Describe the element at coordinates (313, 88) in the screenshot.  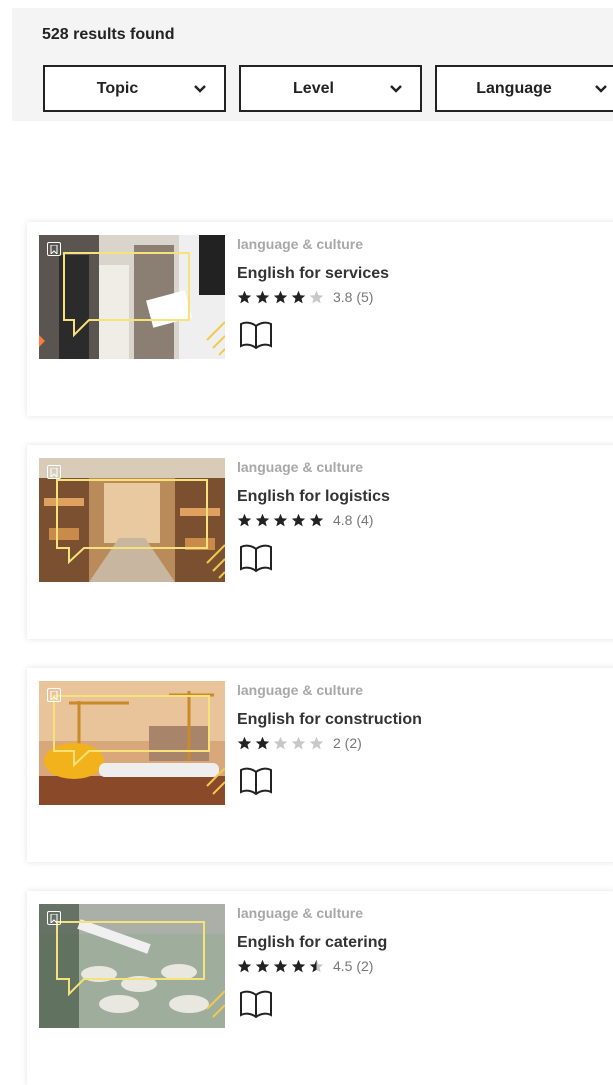
I see `level-filter-label: Level` at that location.